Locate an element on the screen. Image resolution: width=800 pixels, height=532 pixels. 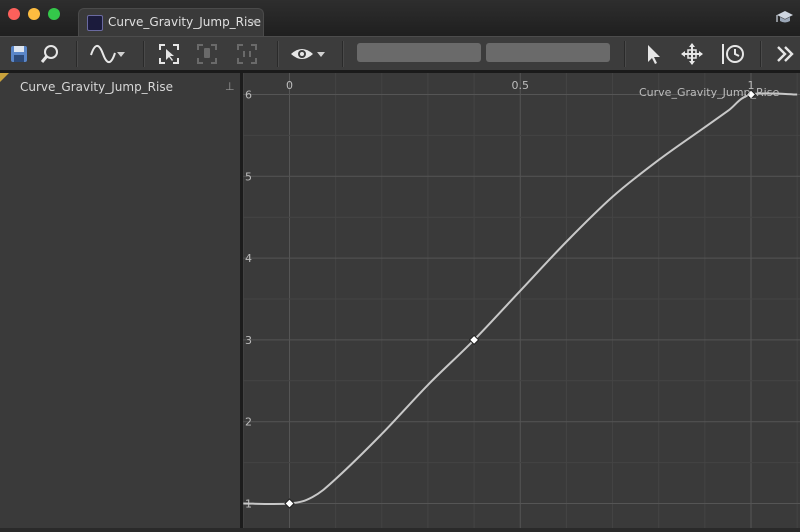
graduation-cap-icon is located at coordinates (785, 17).